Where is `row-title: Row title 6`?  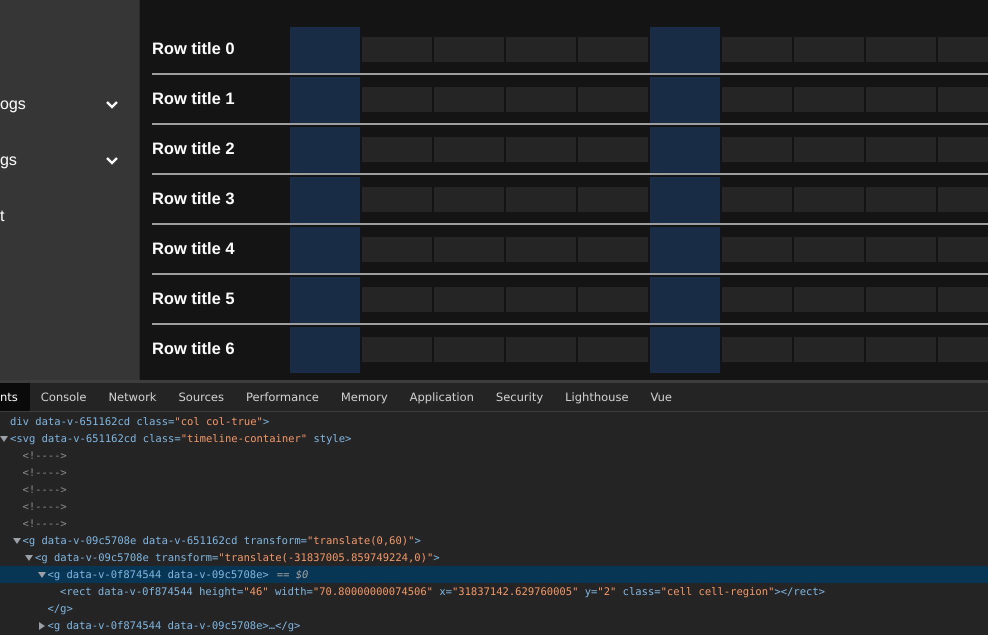 row-title: Row title 6 is located at coordinates (194, 349).